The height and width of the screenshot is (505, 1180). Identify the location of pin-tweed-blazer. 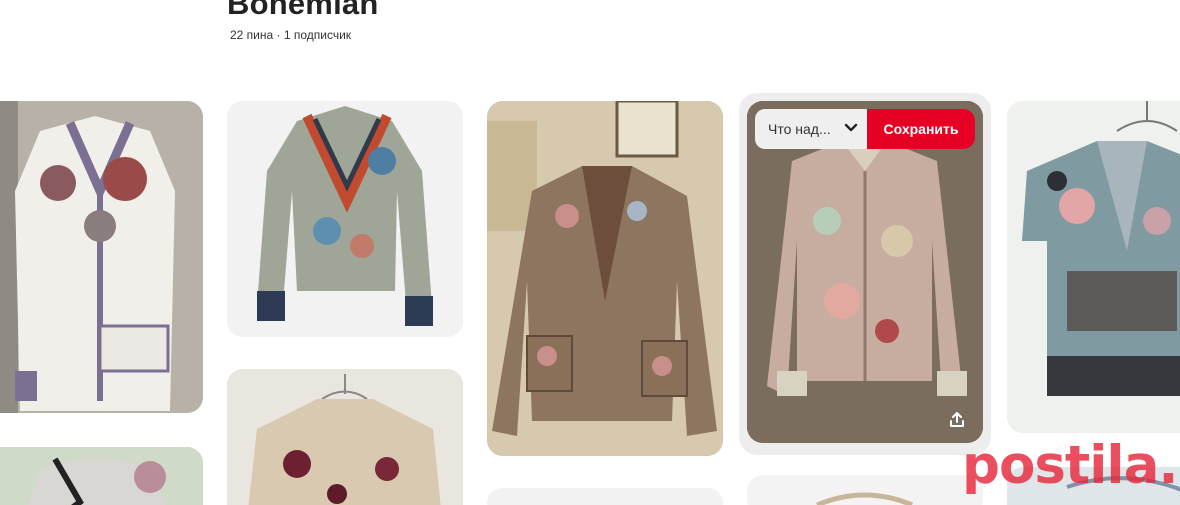
(605, 278).